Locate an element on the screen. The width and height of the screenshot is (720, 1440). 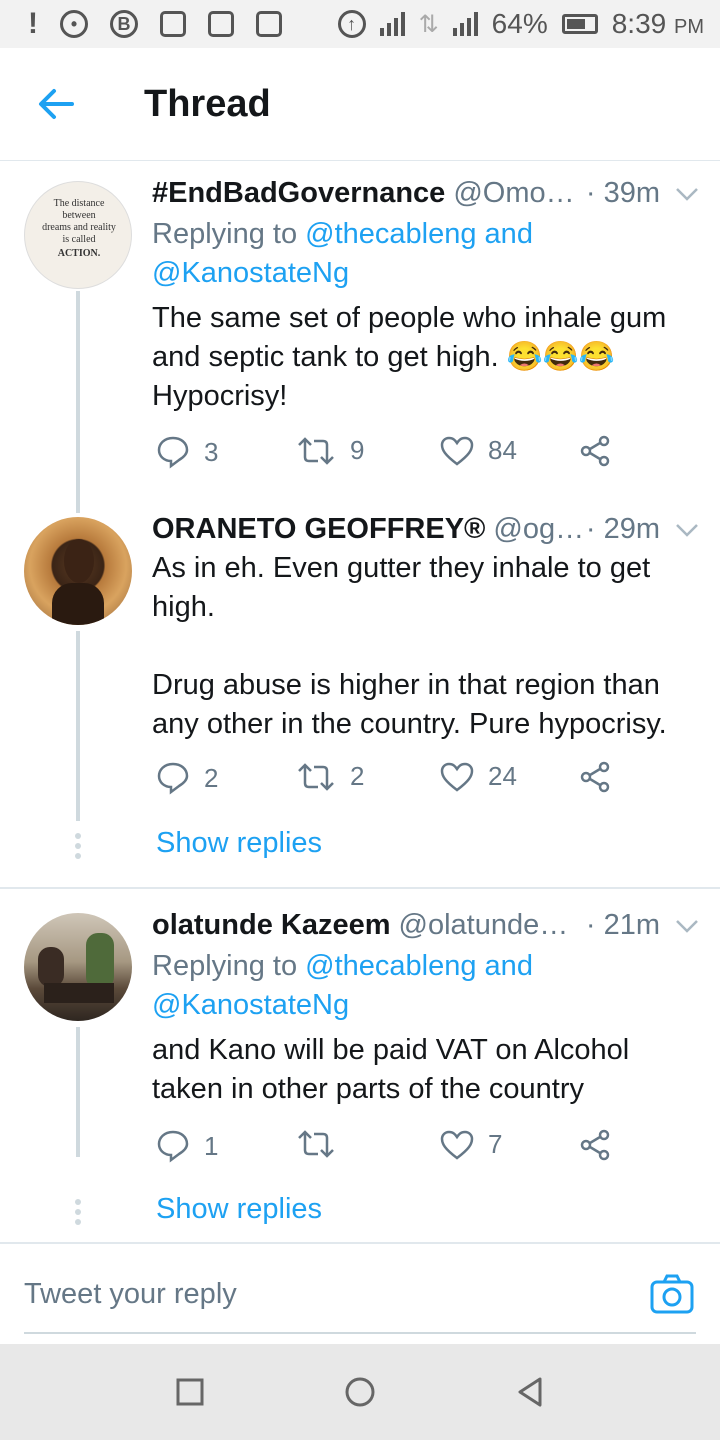
tweet-header: #EndBadGovernance @Omo… · 39m is located at coordinates (426, 193).